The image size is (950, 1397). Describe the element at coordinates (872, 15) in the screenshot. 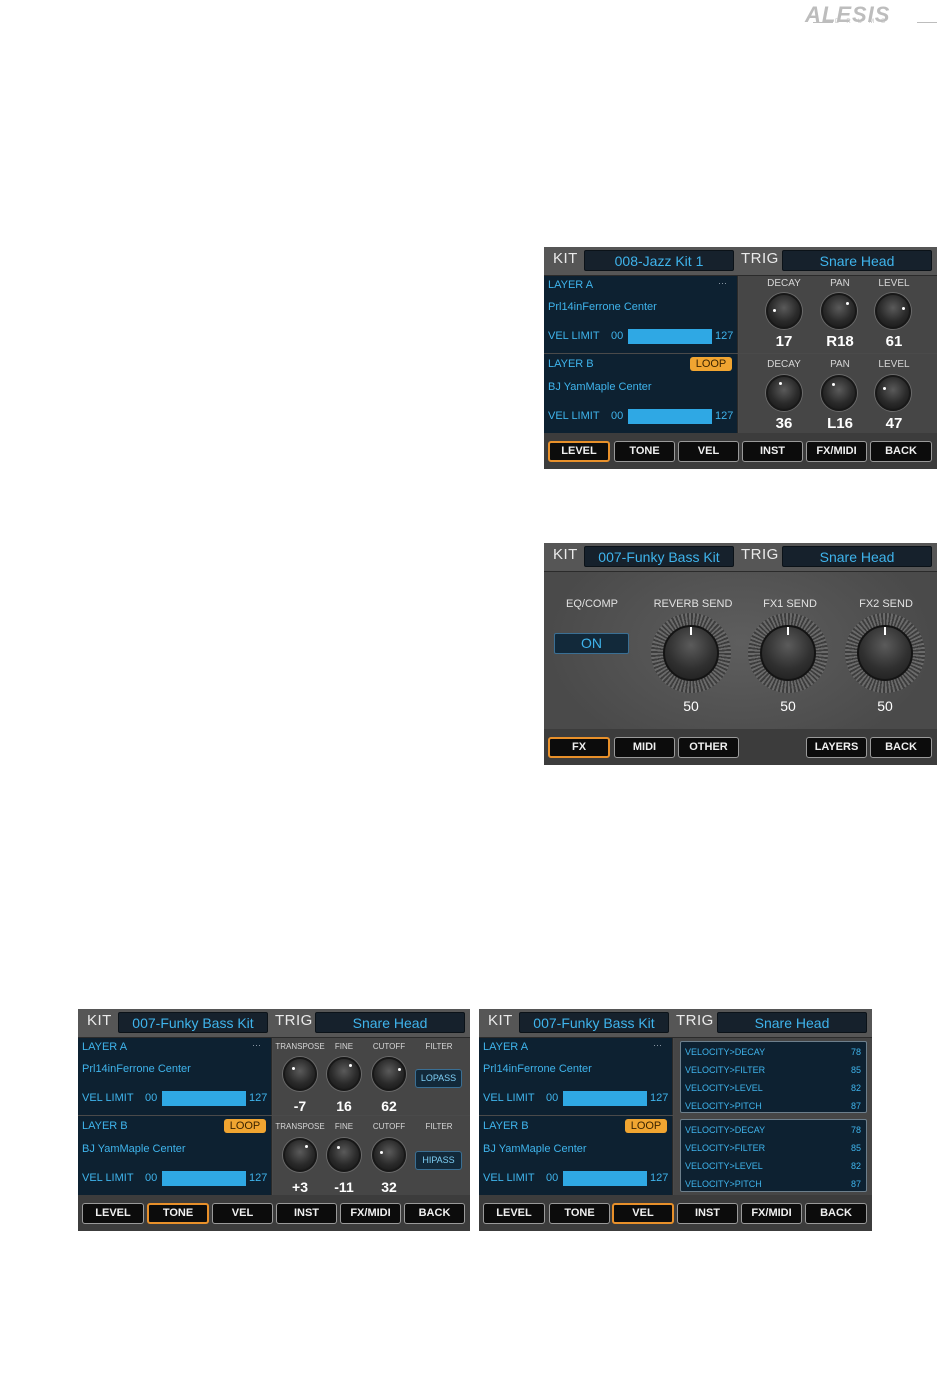

I see `alesis-logo: ALESIS DRUMS` at that location.